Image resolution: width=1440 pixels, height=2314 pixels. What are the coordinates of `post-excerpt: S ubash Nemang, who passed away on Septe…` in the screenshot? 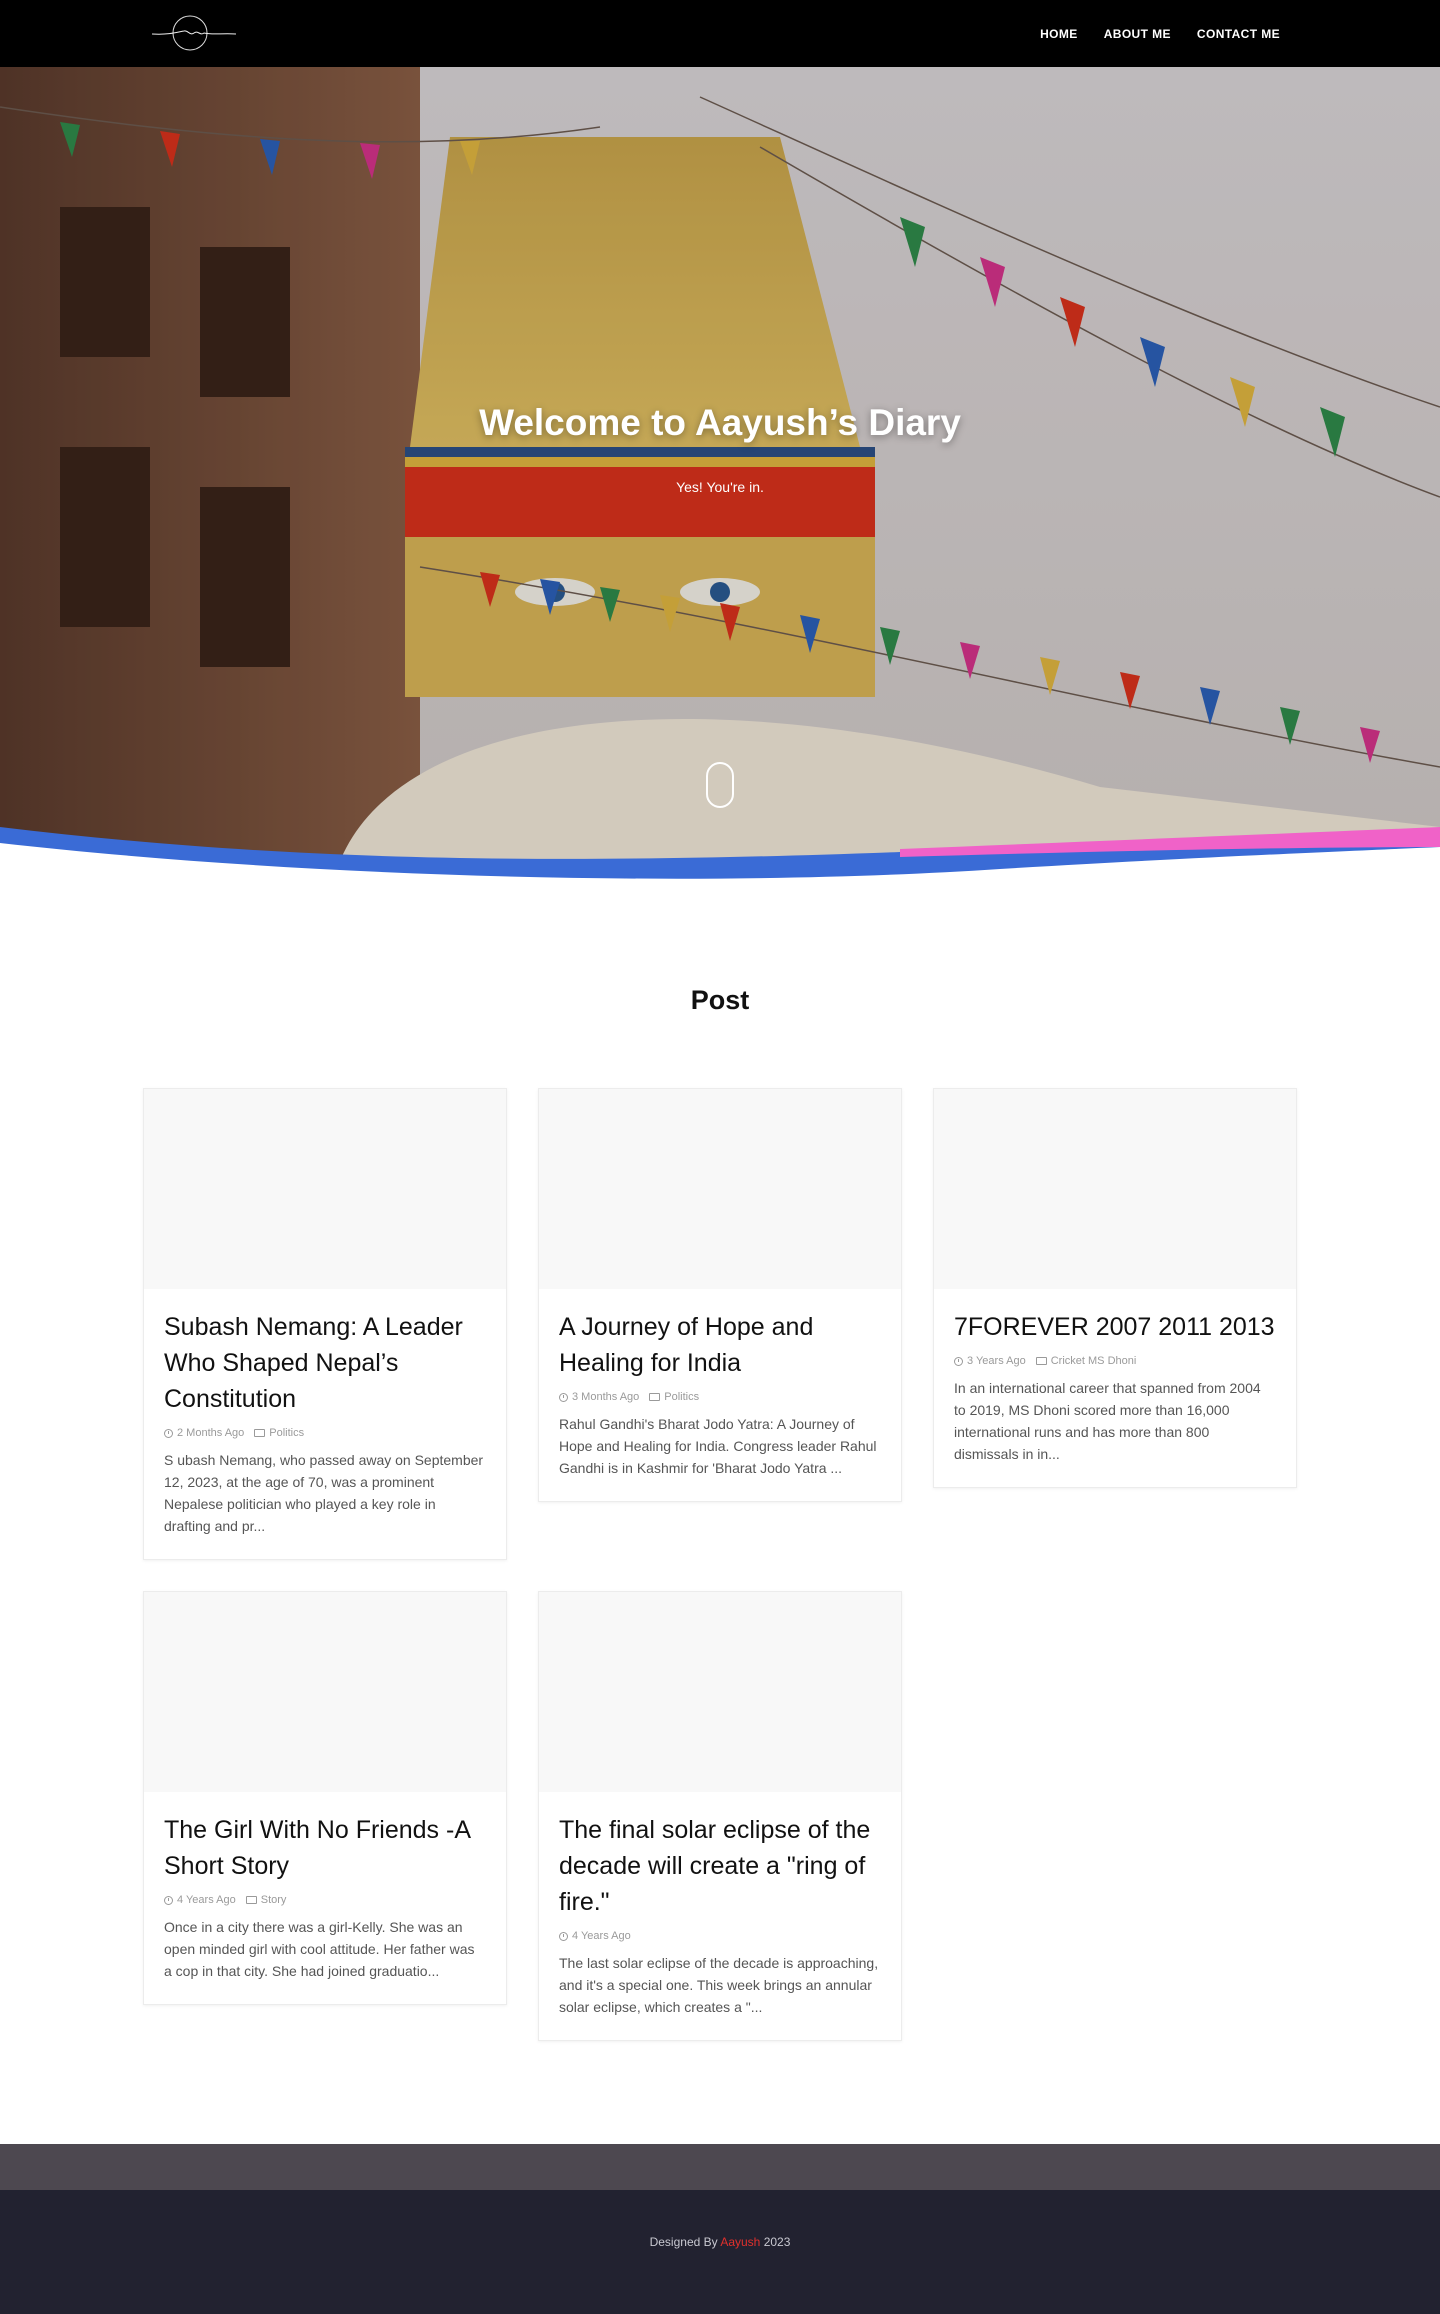 It's located at (324, 1493).